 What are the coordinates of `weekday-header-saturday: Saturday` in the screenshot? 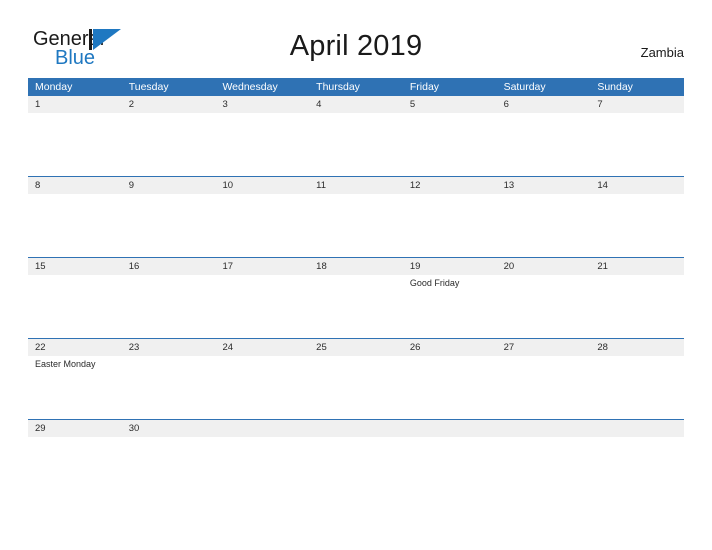 It's located at (524, 87).